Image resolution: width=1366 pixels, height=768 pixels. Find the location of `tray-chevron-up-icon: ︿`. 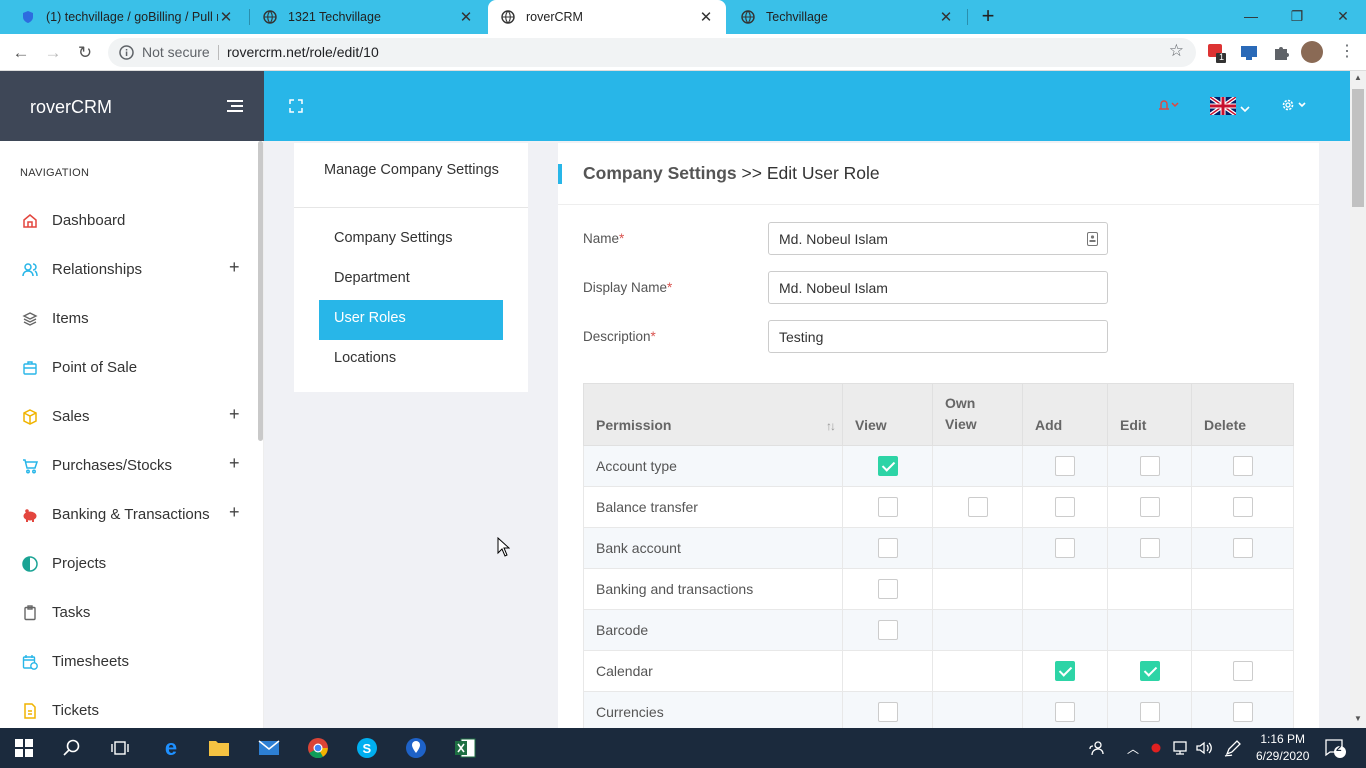

tray-chevron-up-icon: ︿ is located at coordinates (1133, 748).